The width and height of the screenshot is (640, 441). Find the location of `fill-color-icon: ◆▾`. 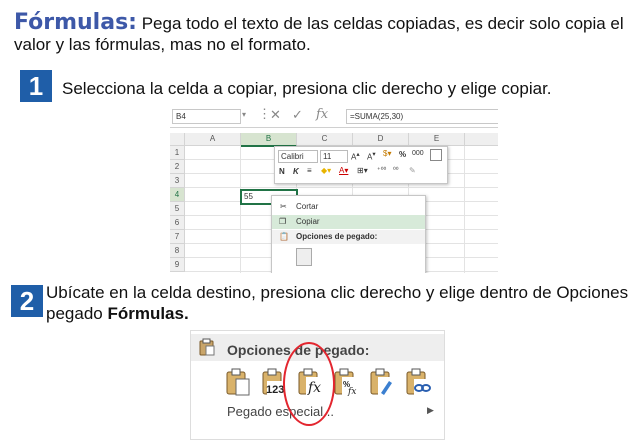

fill-color-icon: ◆▾ is located at coordinates (326, 170).